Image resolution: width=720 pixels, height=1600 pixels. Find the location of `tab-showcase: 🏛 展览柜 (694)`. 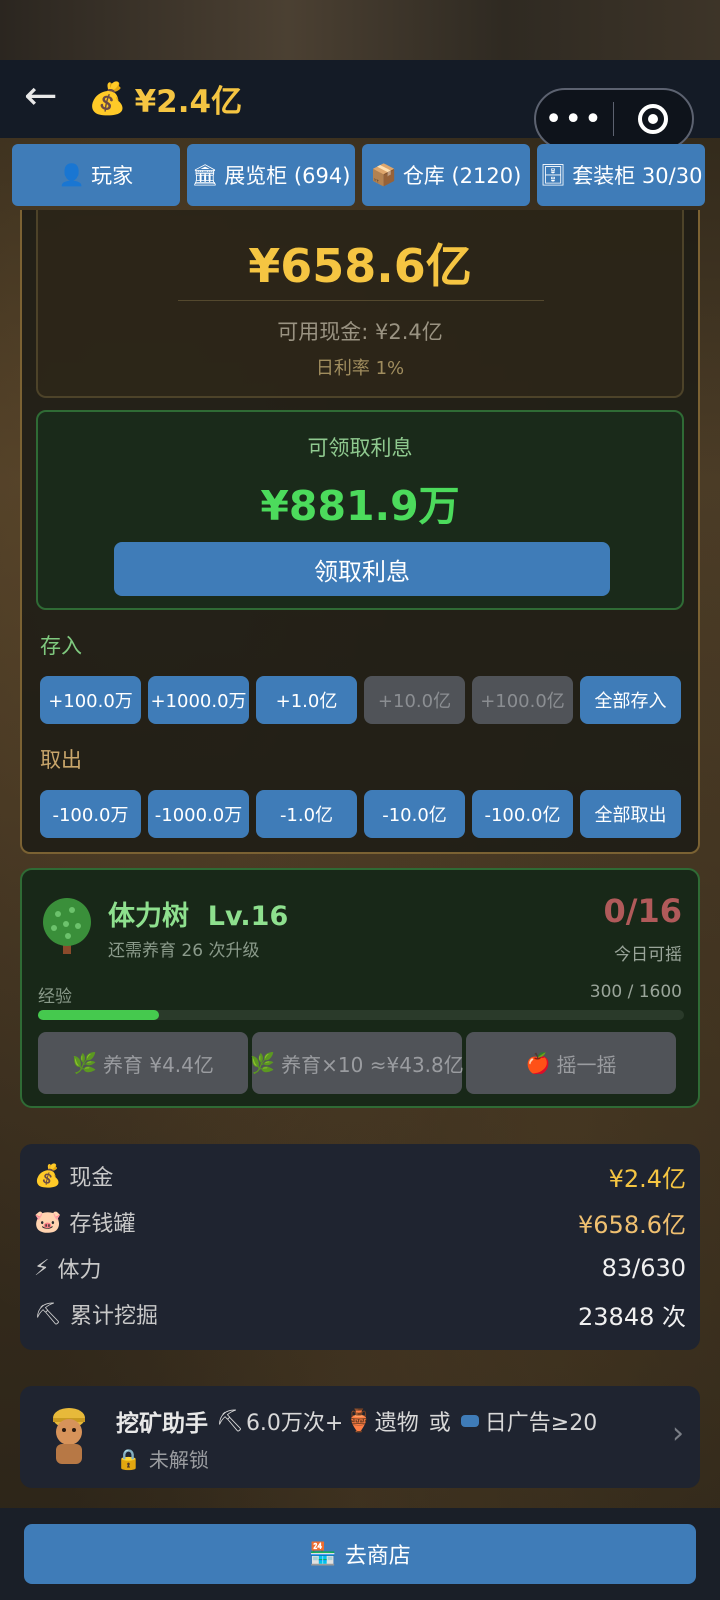

tab-showcase: 🏛 展览柜 (694) is located at coordinates (271, 175).